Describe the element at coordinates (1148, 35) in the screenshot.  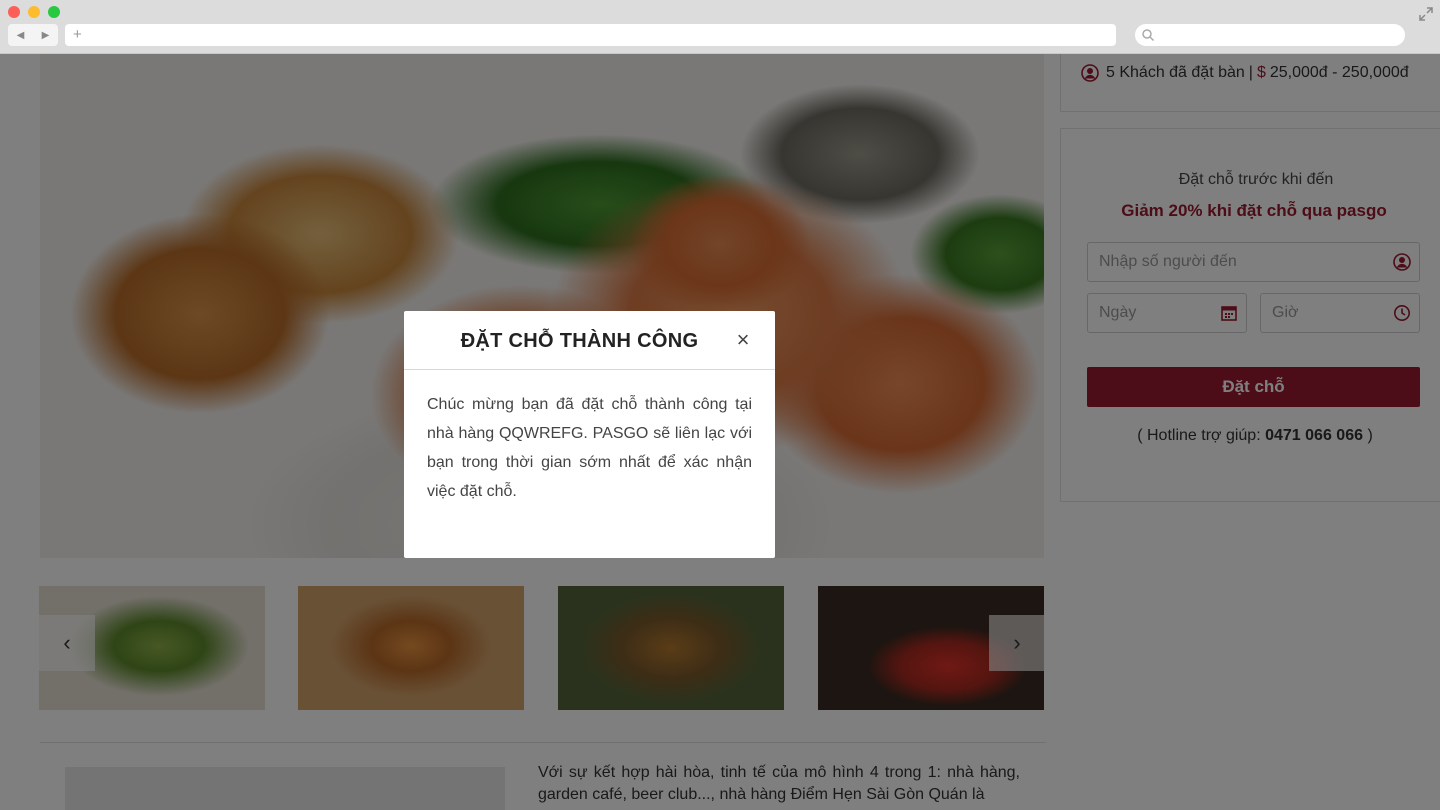
I see `search-icon` at that location.